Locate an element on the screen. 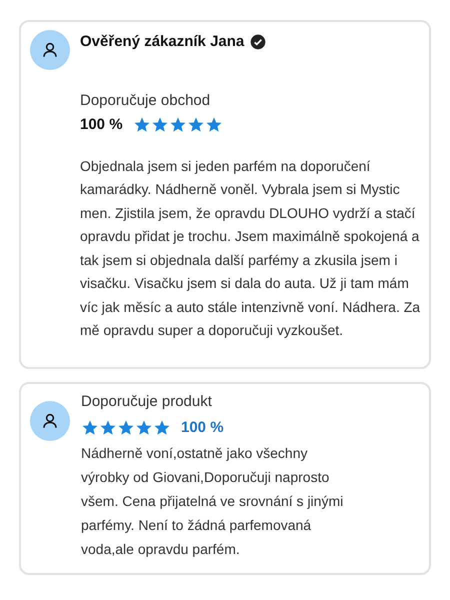  author-name: Ověřený zákazník Jana is located at coordinates (162, 42).